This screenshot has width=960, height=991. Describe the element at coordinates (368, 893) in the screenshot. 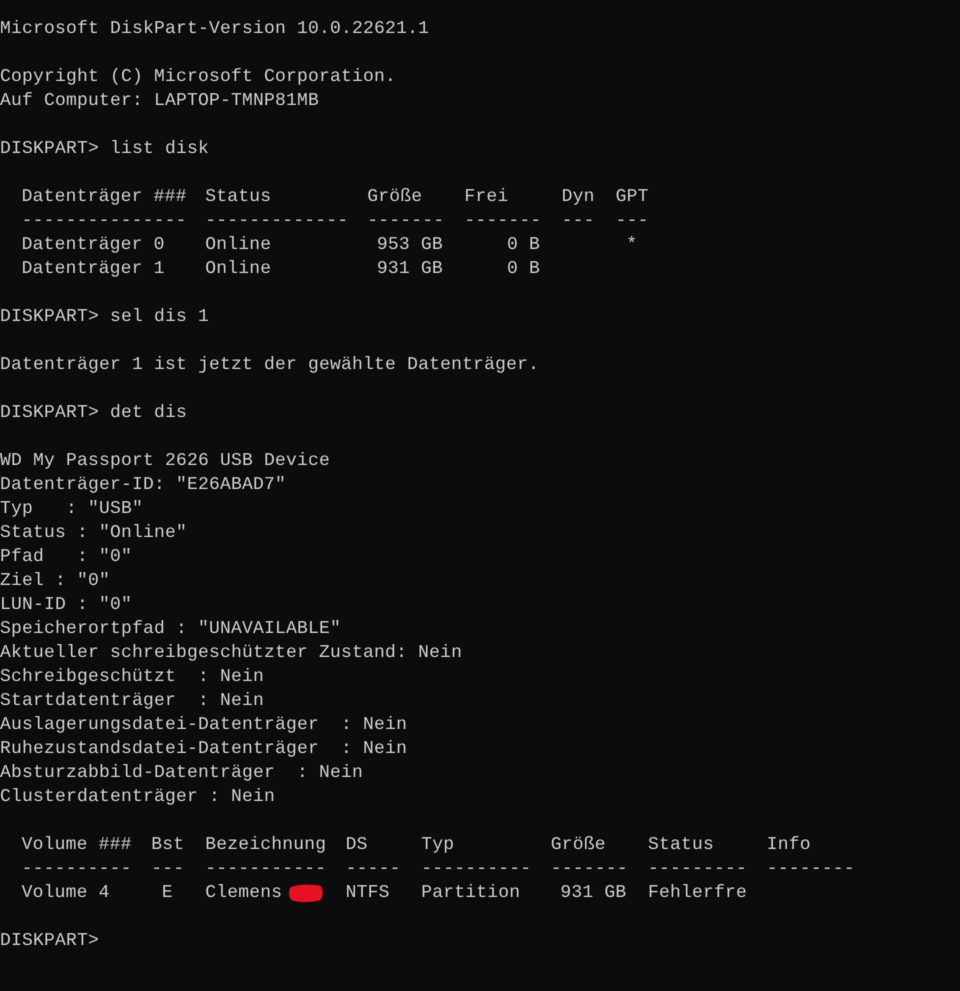

I see `table-cell-text: NTFS` at that location.